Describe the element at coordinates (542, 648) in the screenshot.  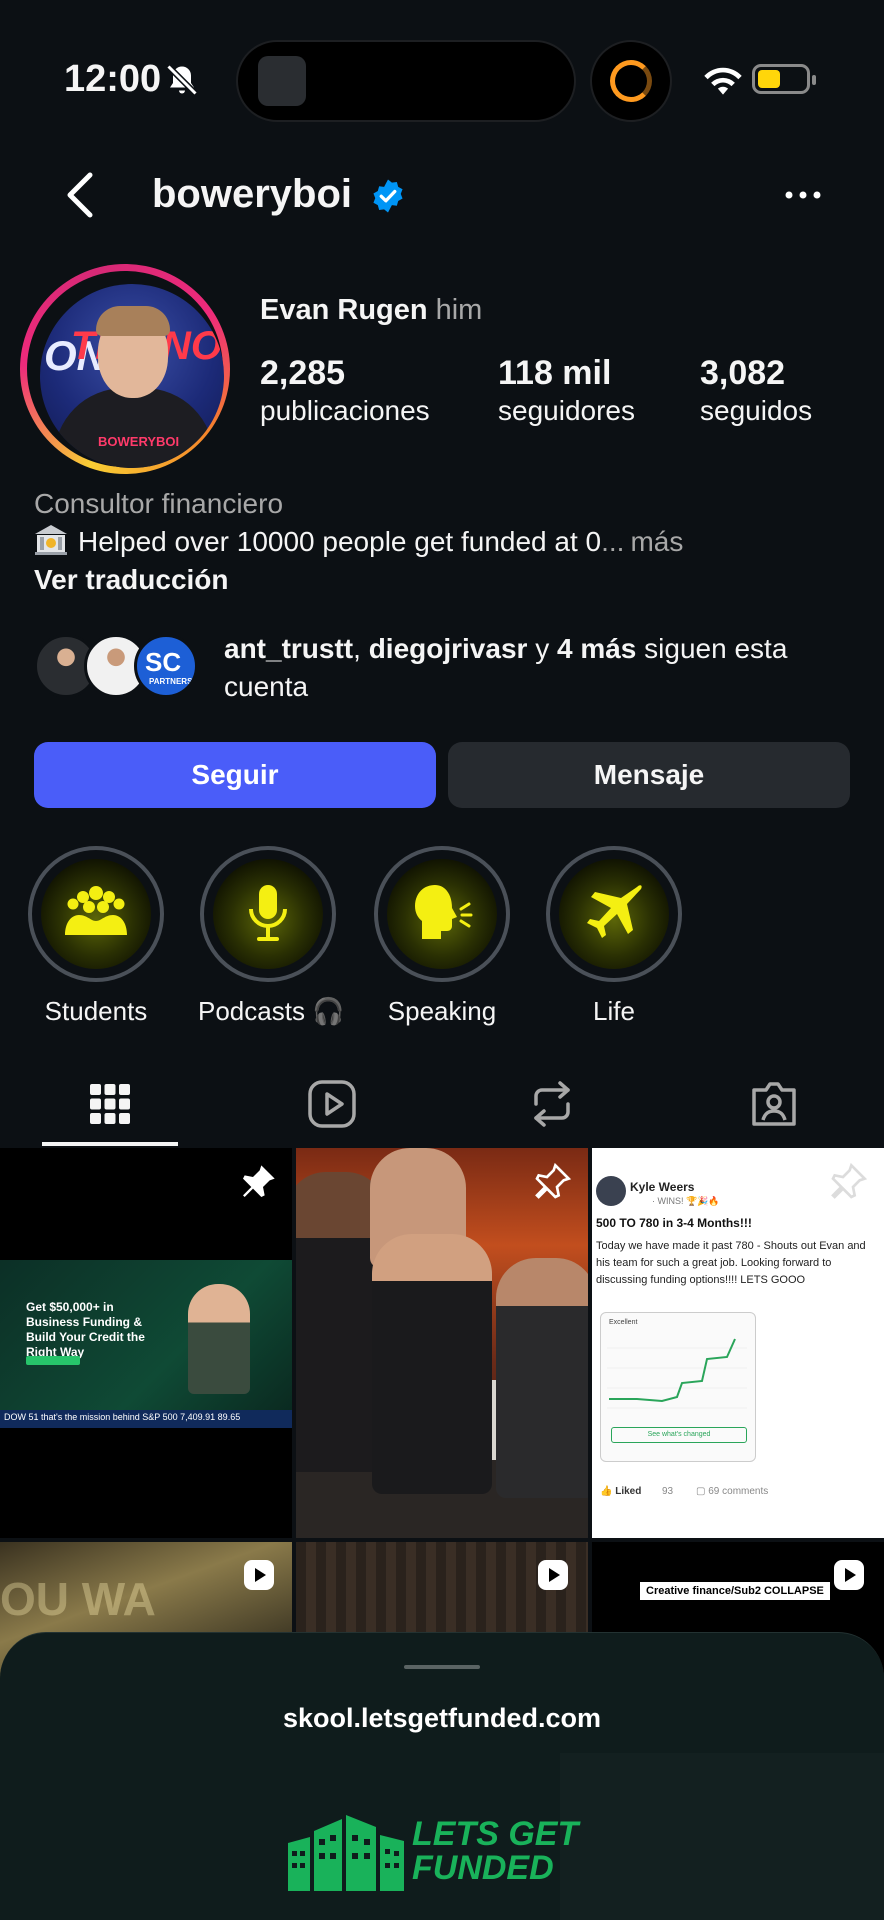
I see `mutual-connector: y` at that location.